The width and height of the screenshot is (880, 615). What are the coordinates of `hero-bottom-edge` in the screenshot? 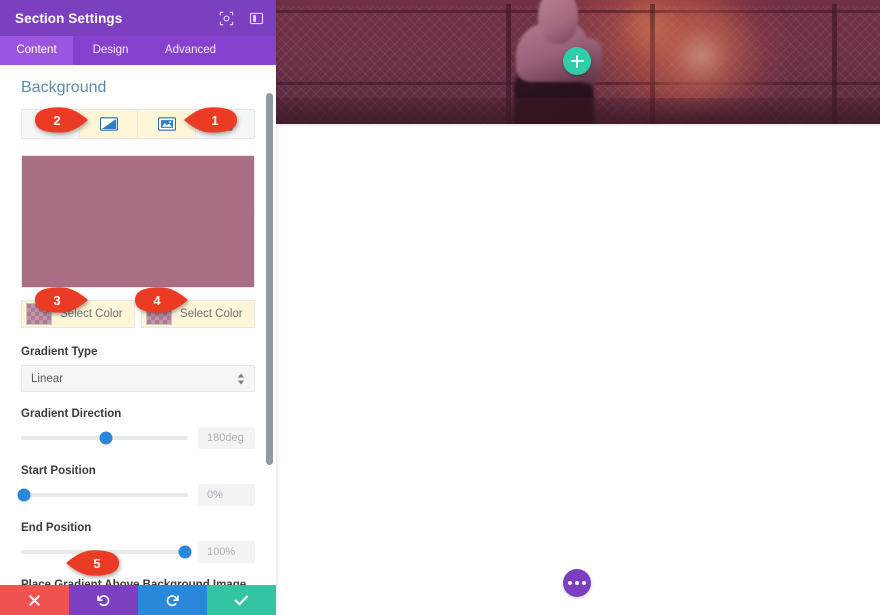 It's located at (578, 125).